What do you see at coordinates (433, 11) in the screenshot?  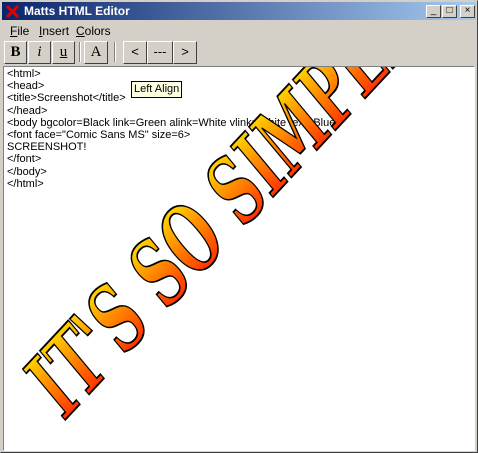 I see `minimize-button: _` at bounding box center [433, 11].